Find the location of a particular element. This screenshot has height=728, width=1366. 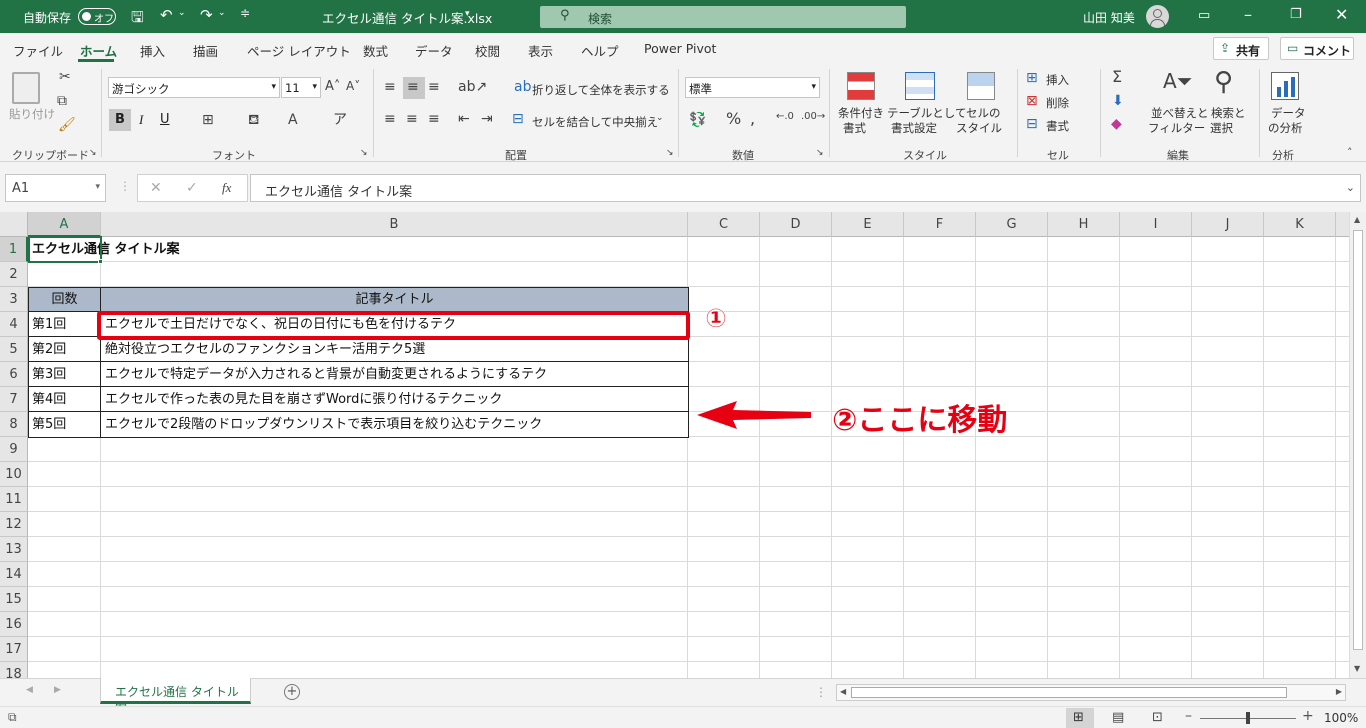

close-icon: ✕ is located at coordinates (1341, 14).